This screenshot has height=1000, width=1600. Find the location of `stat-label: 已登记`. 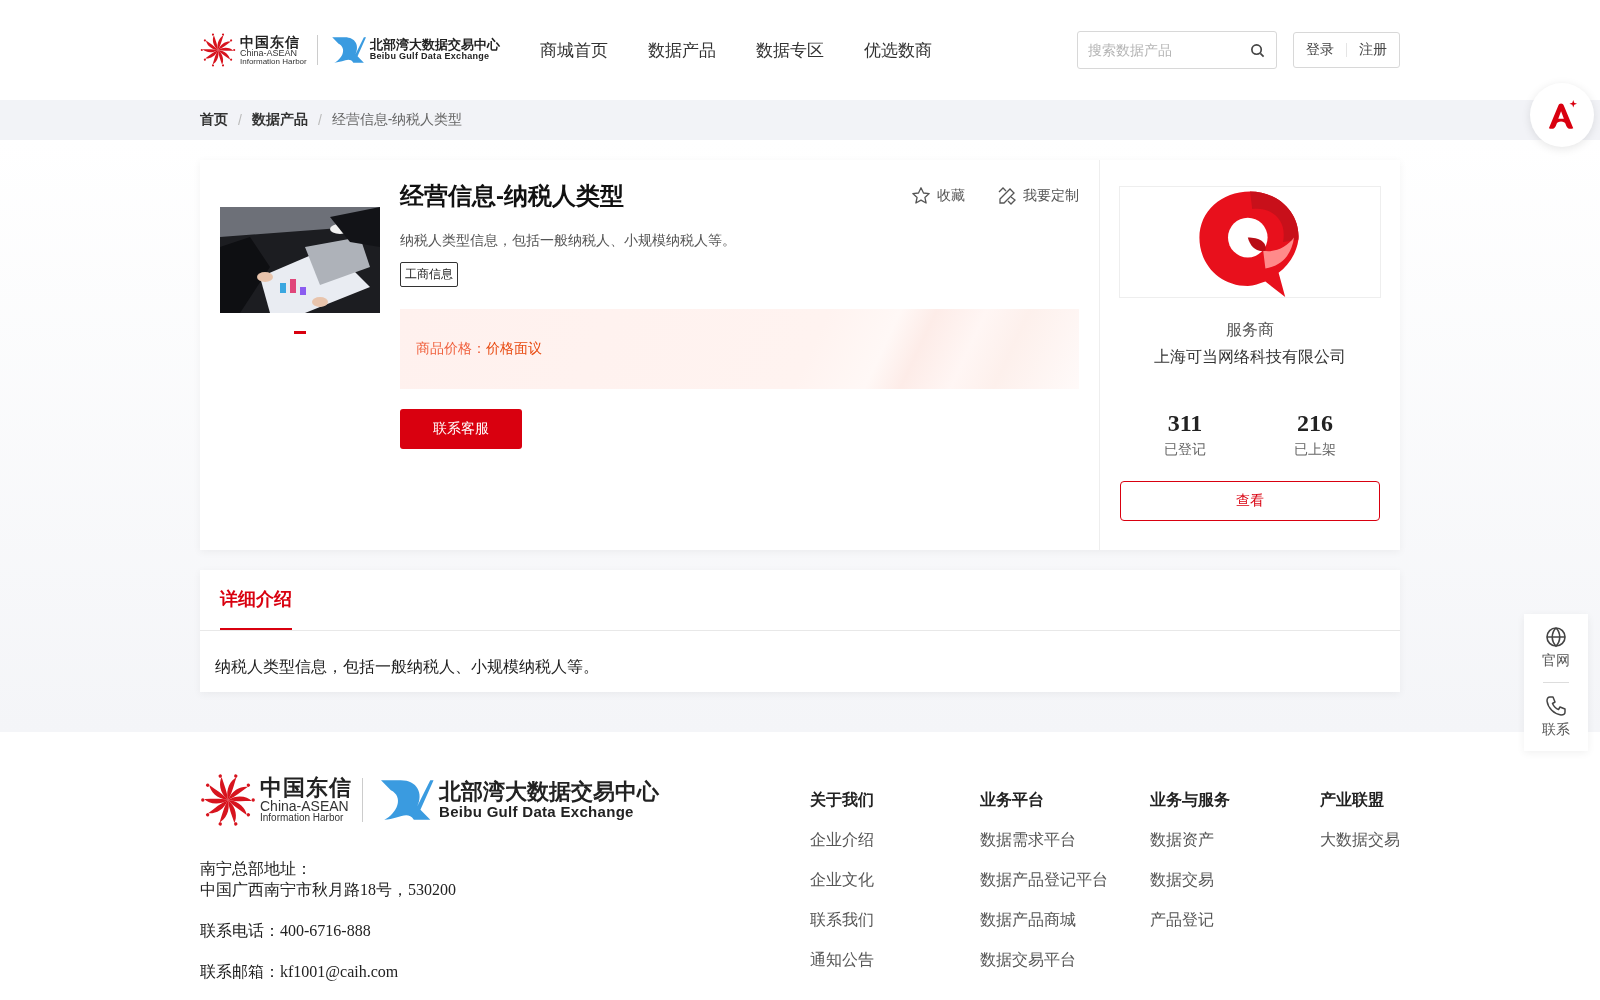

stat-label: 已登记 is located at coordinates (1185, 450).